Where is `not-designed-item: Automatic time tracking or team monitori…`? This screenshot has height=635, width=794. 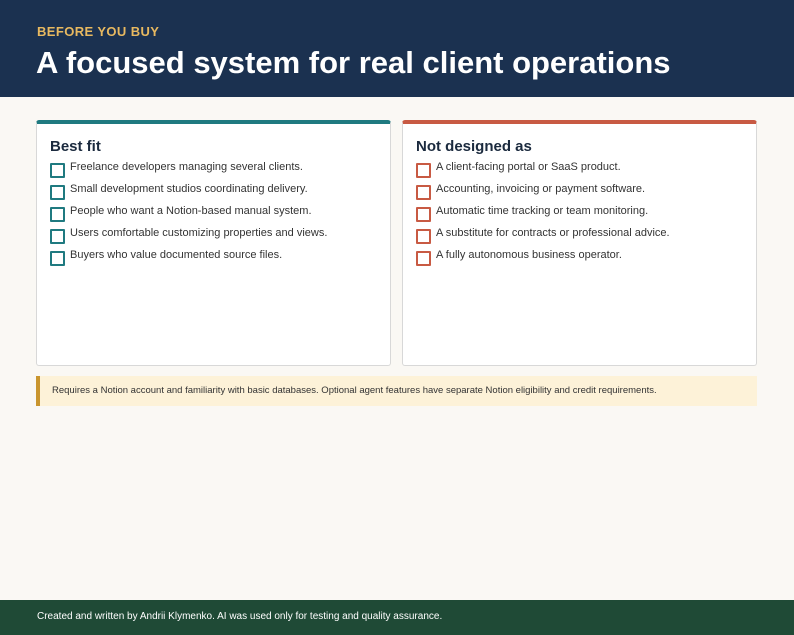
not-designed-item: Automatic time tracking or team monitori… is located at coordinates (543, 215).